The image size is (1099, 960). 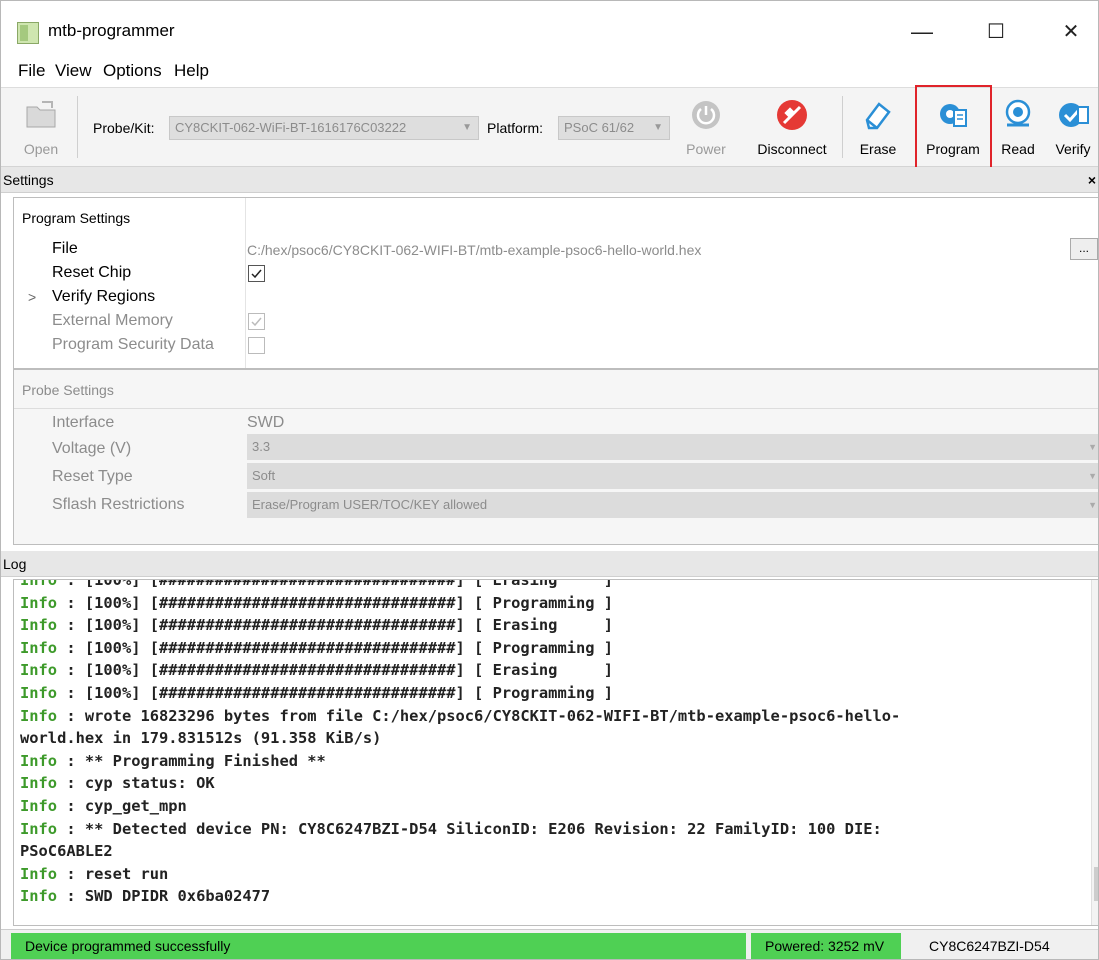 I want to click on file-label: File, so click(x=65, y=248).